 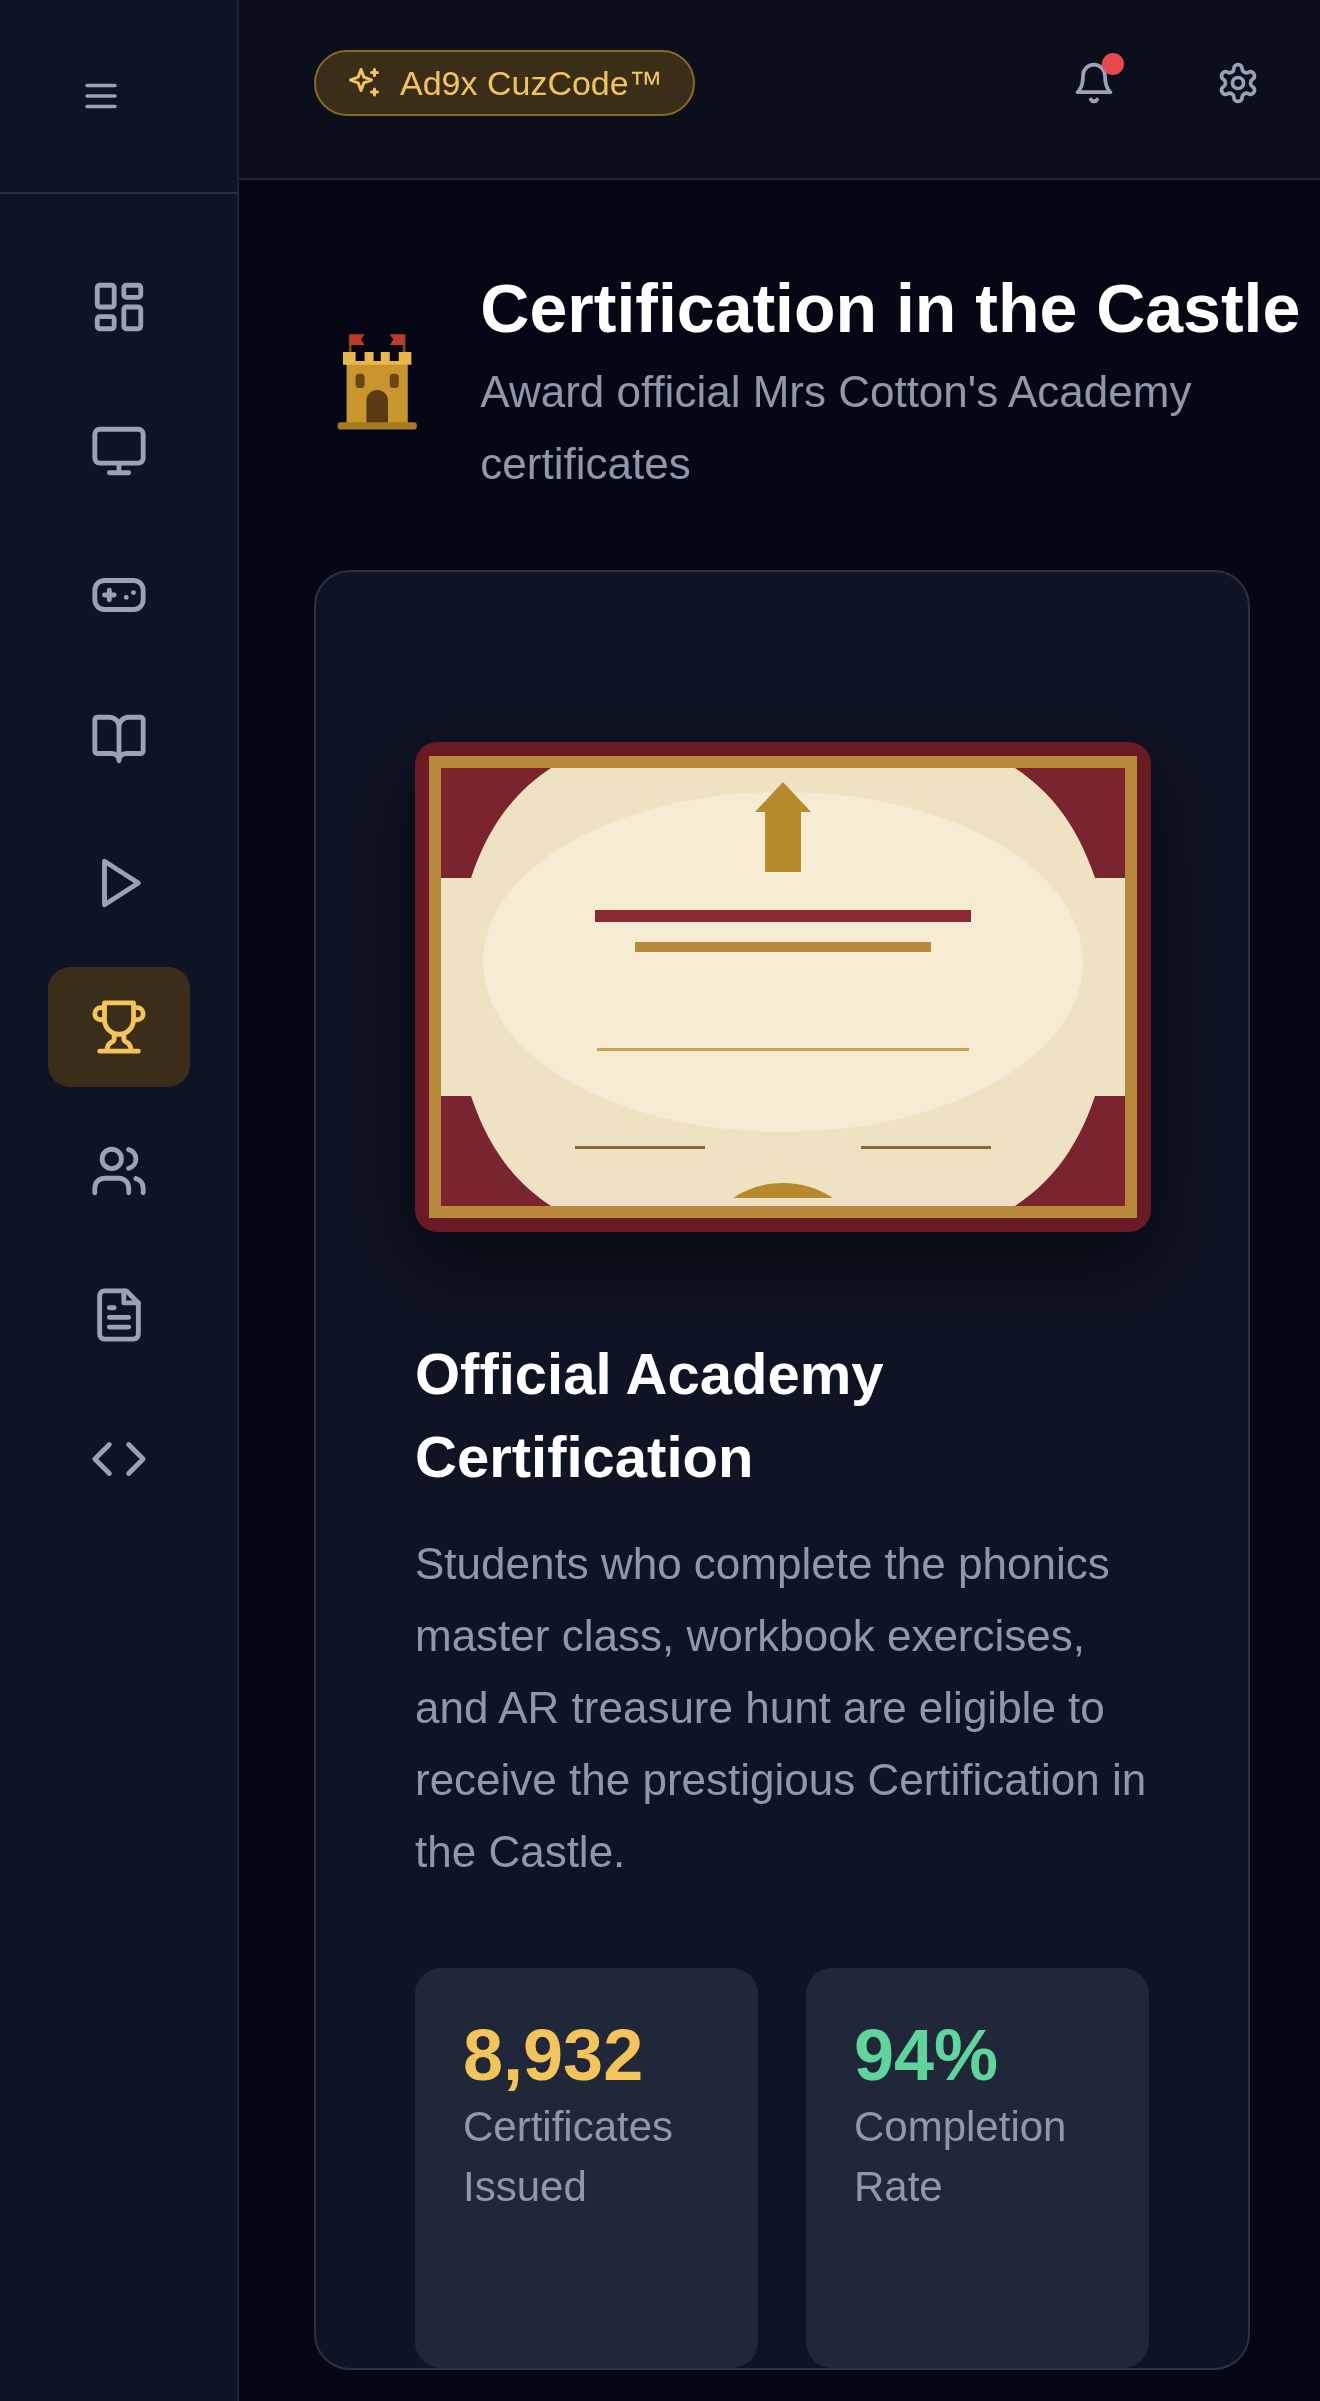 What do you see at coordinates (891, 308) in the screenshot?
I see `page-title: Certification in the Castle` at bounding box center [891, 308].